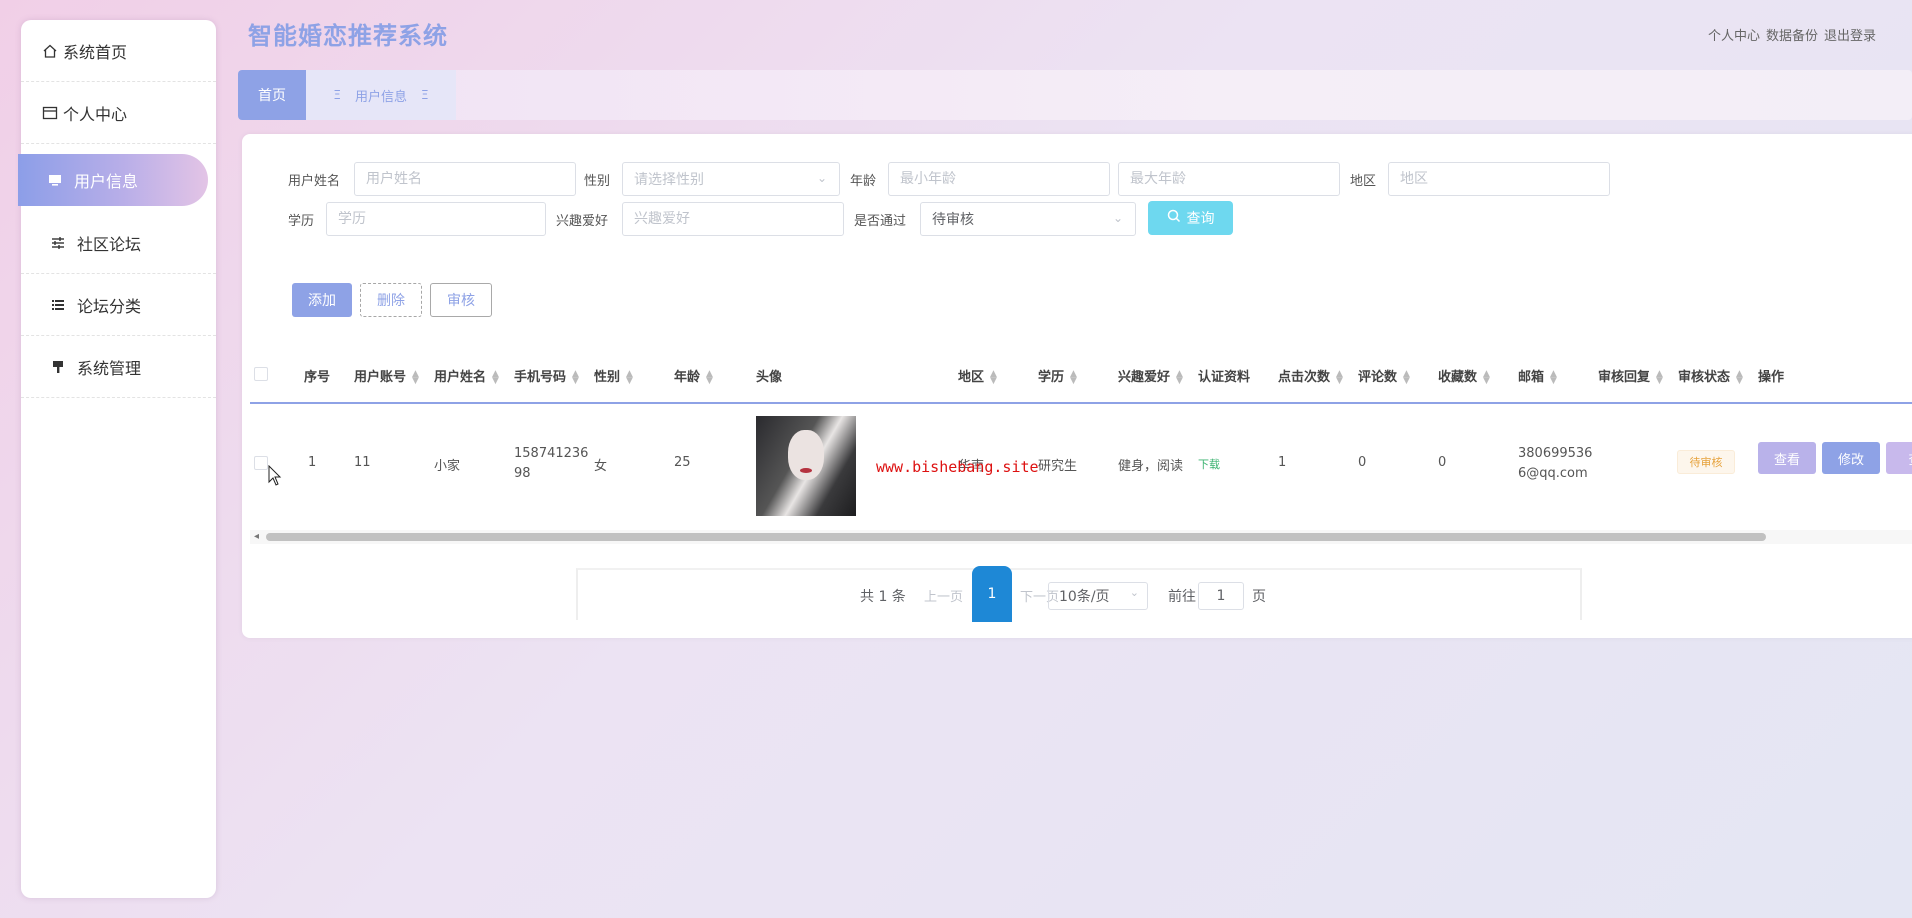 This screenshot has width=1912, height=918. What do you see at coordinates (55, 180) in the screenshot?
I see `monitor-icon` at bounding box center [55, 180].